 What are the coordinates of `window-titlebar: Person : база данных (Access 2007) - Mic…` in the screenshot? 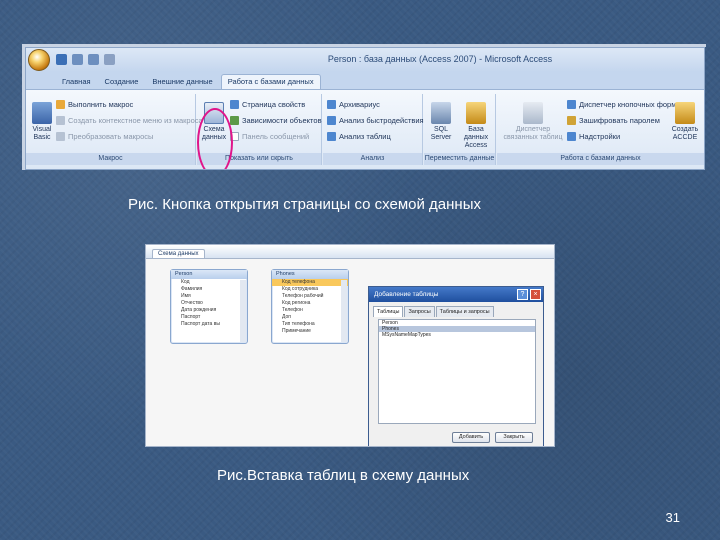 It's located at (365, 60).